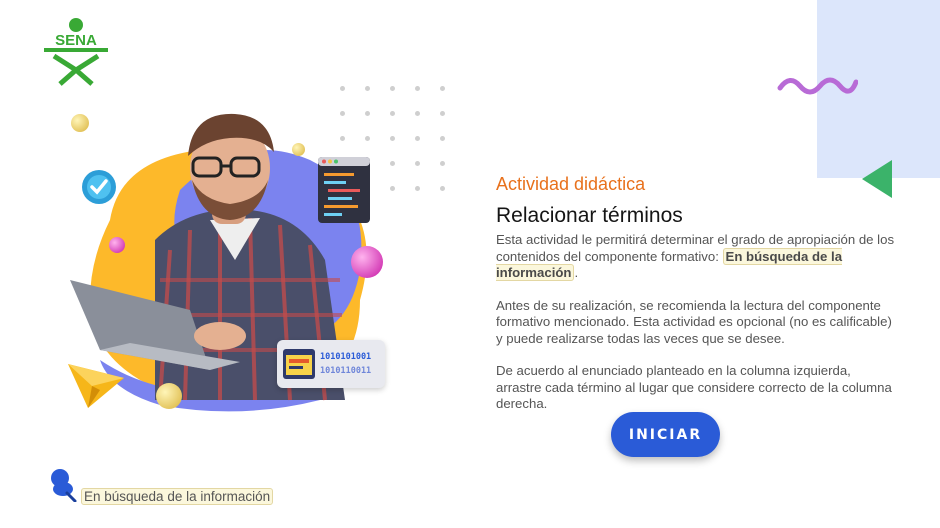 Image resolution: width=940 pixels, height=528 pixels. What do you see at coordinates (346, 371) in the screenshot?
I see `binary-line-2: 1010110011` at bounding box center [346, 371].